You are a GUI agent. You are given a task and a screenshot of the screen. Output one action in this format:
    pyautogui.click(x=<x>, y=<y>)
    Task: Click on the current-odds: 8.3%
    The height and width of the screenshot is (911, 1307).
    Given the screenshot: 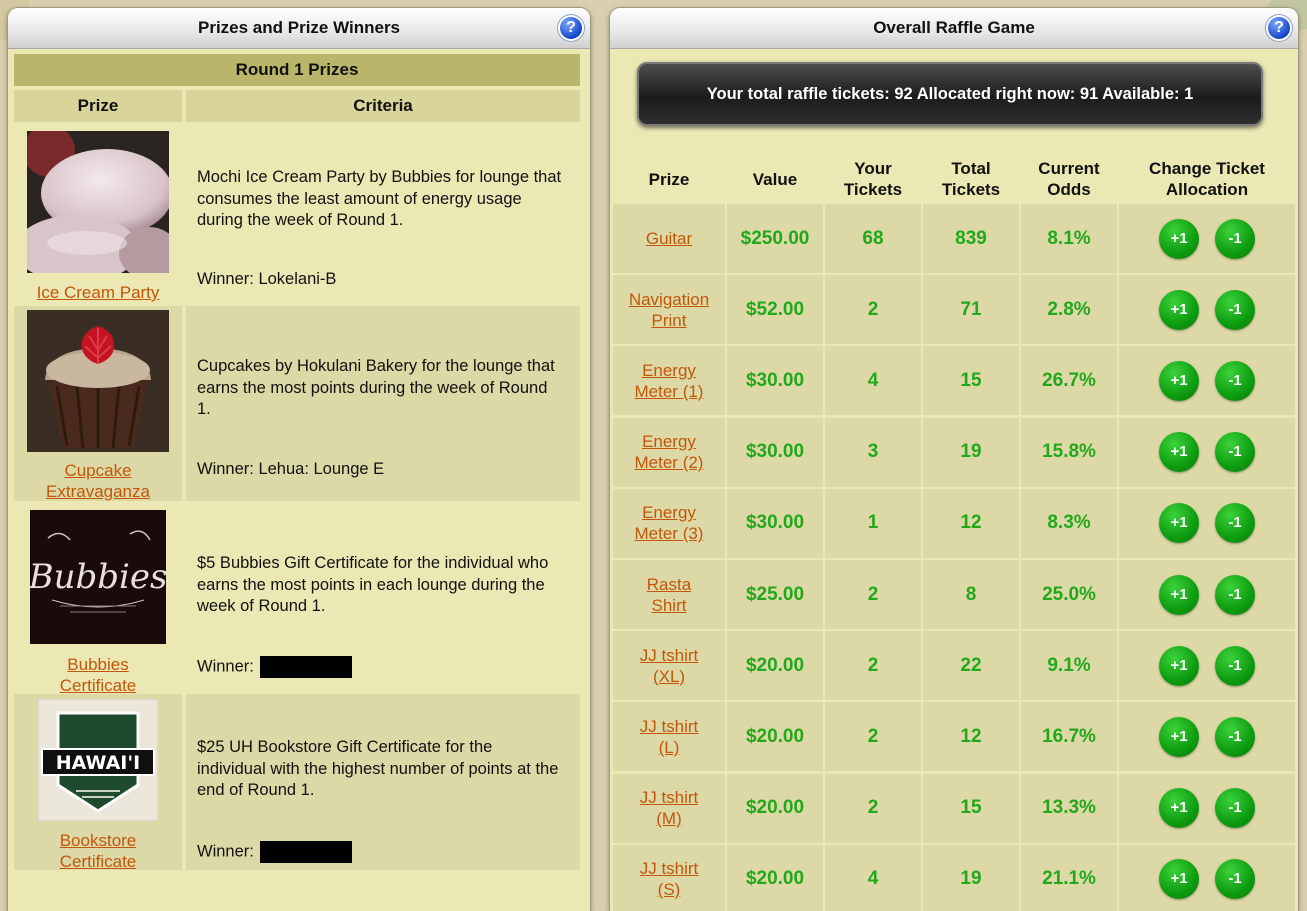 What is the action you would take?
    pyautogui.click(x=1069, y=523)
    